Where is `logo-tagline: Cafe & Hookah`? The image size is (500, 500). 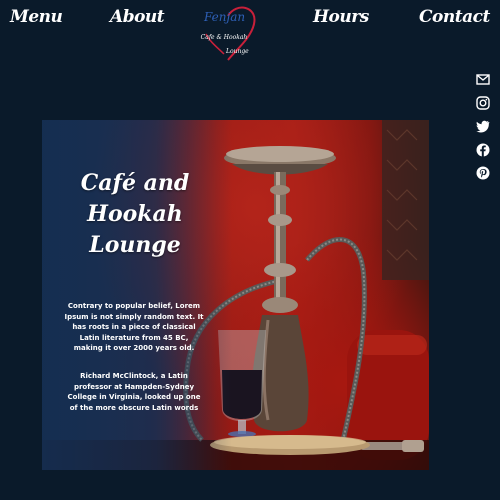 logo-tagline: Cafe & Hookah is located at coordinates (224, 37).